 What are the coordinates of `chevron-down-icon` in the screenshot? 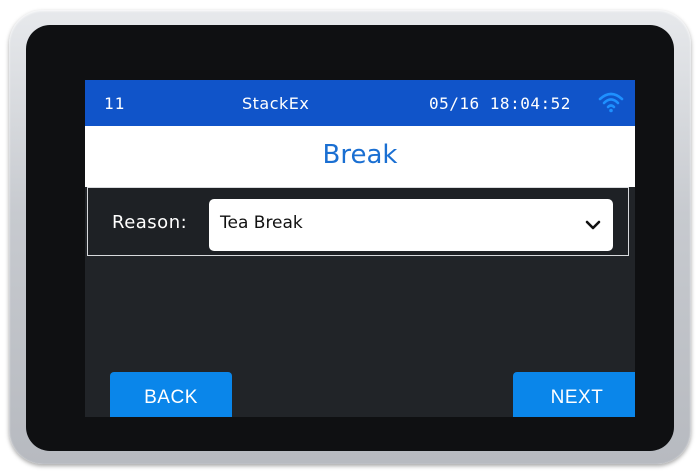 It's located at (593, 225).